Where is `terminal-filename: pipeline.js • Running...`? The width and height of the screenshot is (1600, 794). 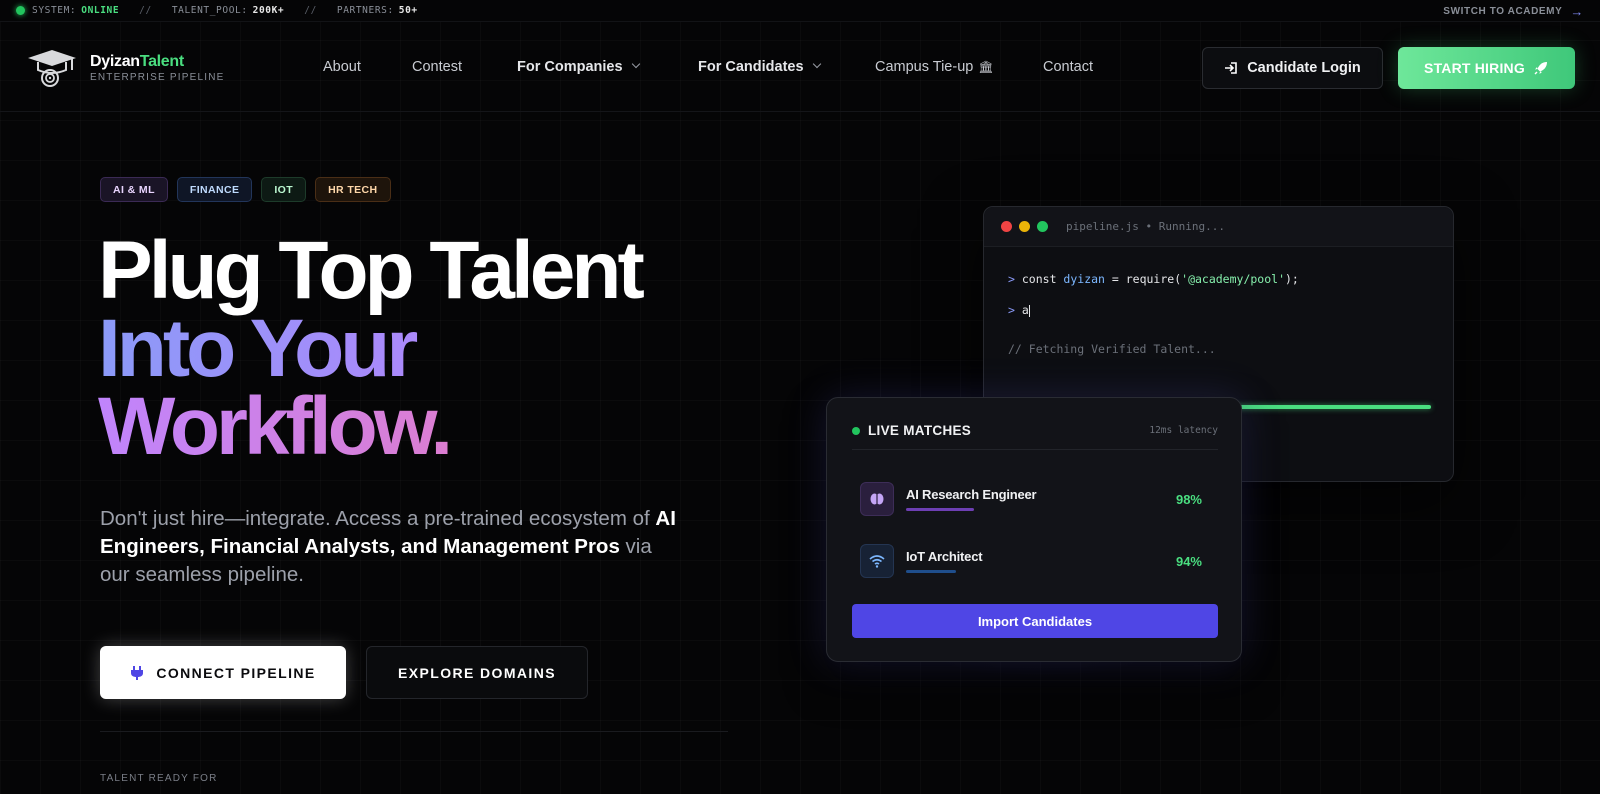 terminal-filename: pipeline.js • Running... is located at coordinates (1145, 226).